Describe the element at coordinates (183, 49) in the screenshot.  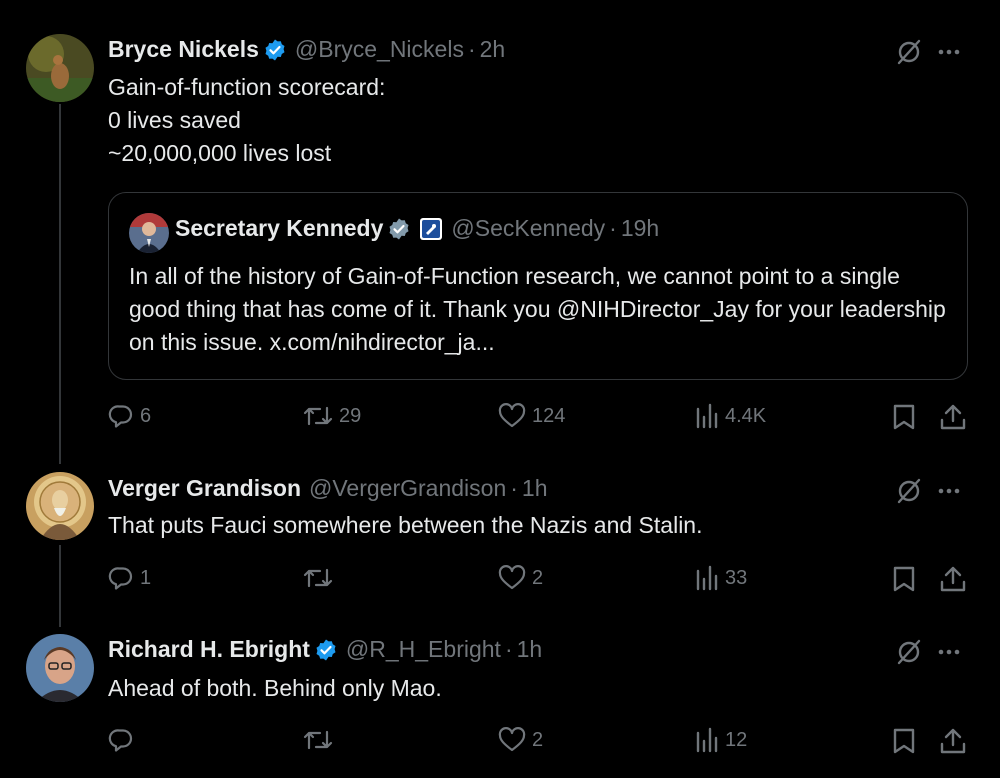
I see `display-name: Bryce Nickels` at that location.